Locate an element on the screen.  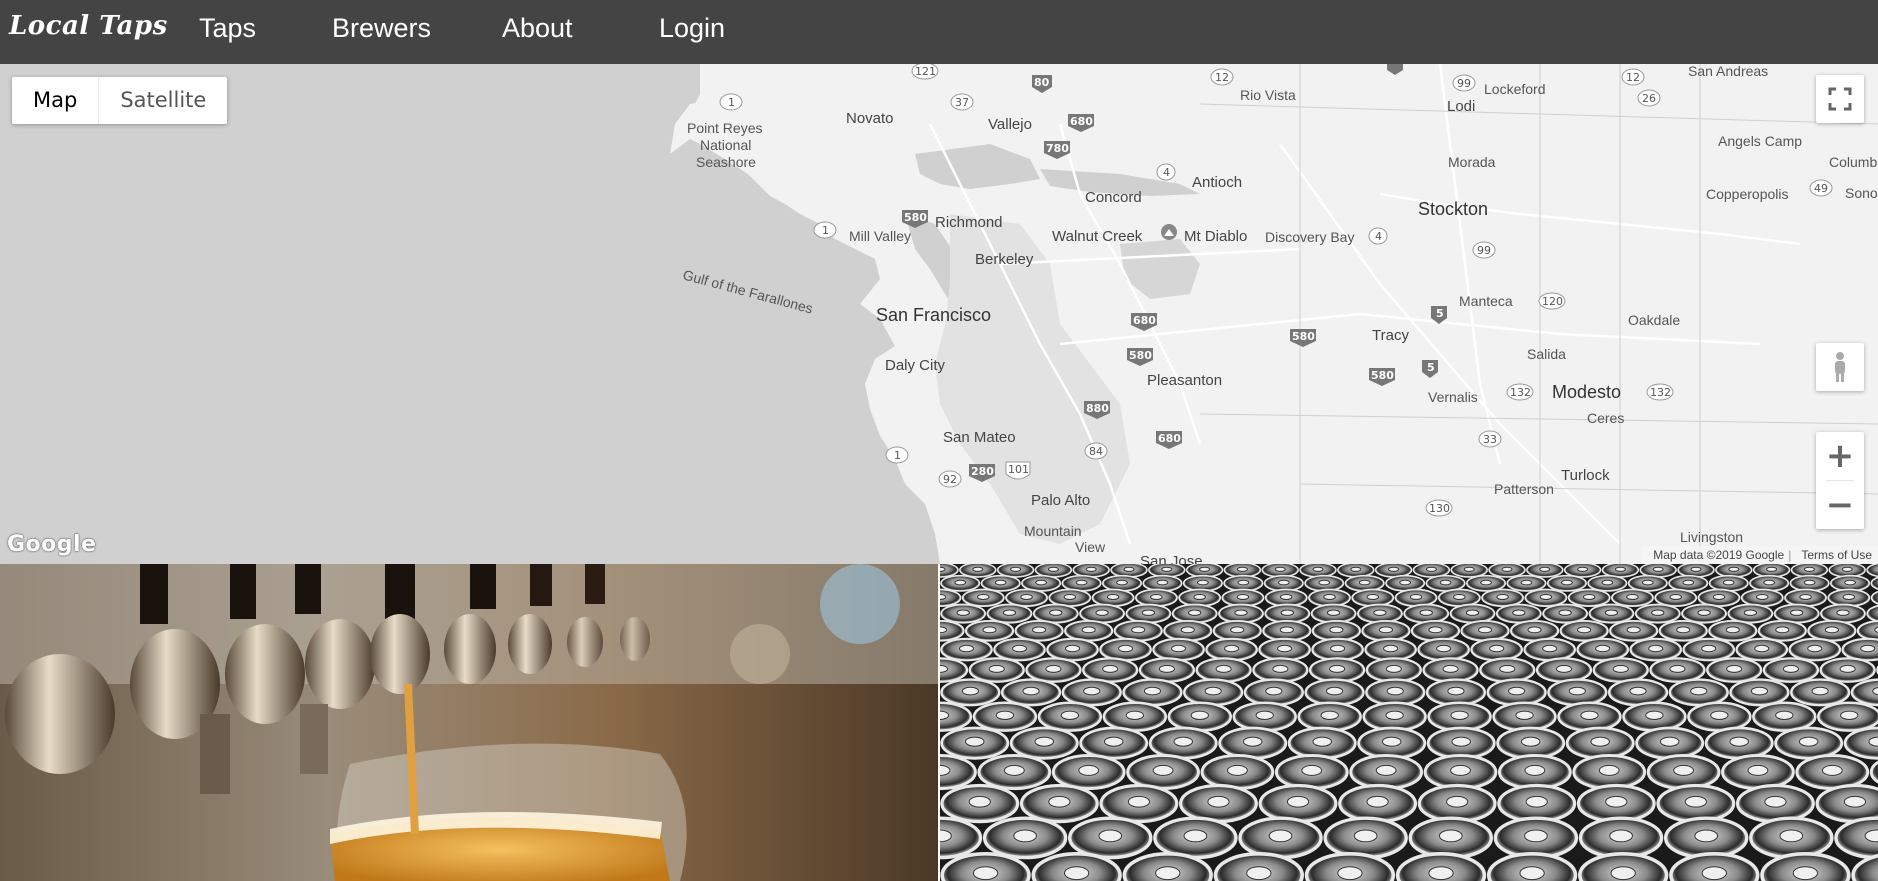
map-type-satellite-button: Satellite is located at coordinates (162, 100).